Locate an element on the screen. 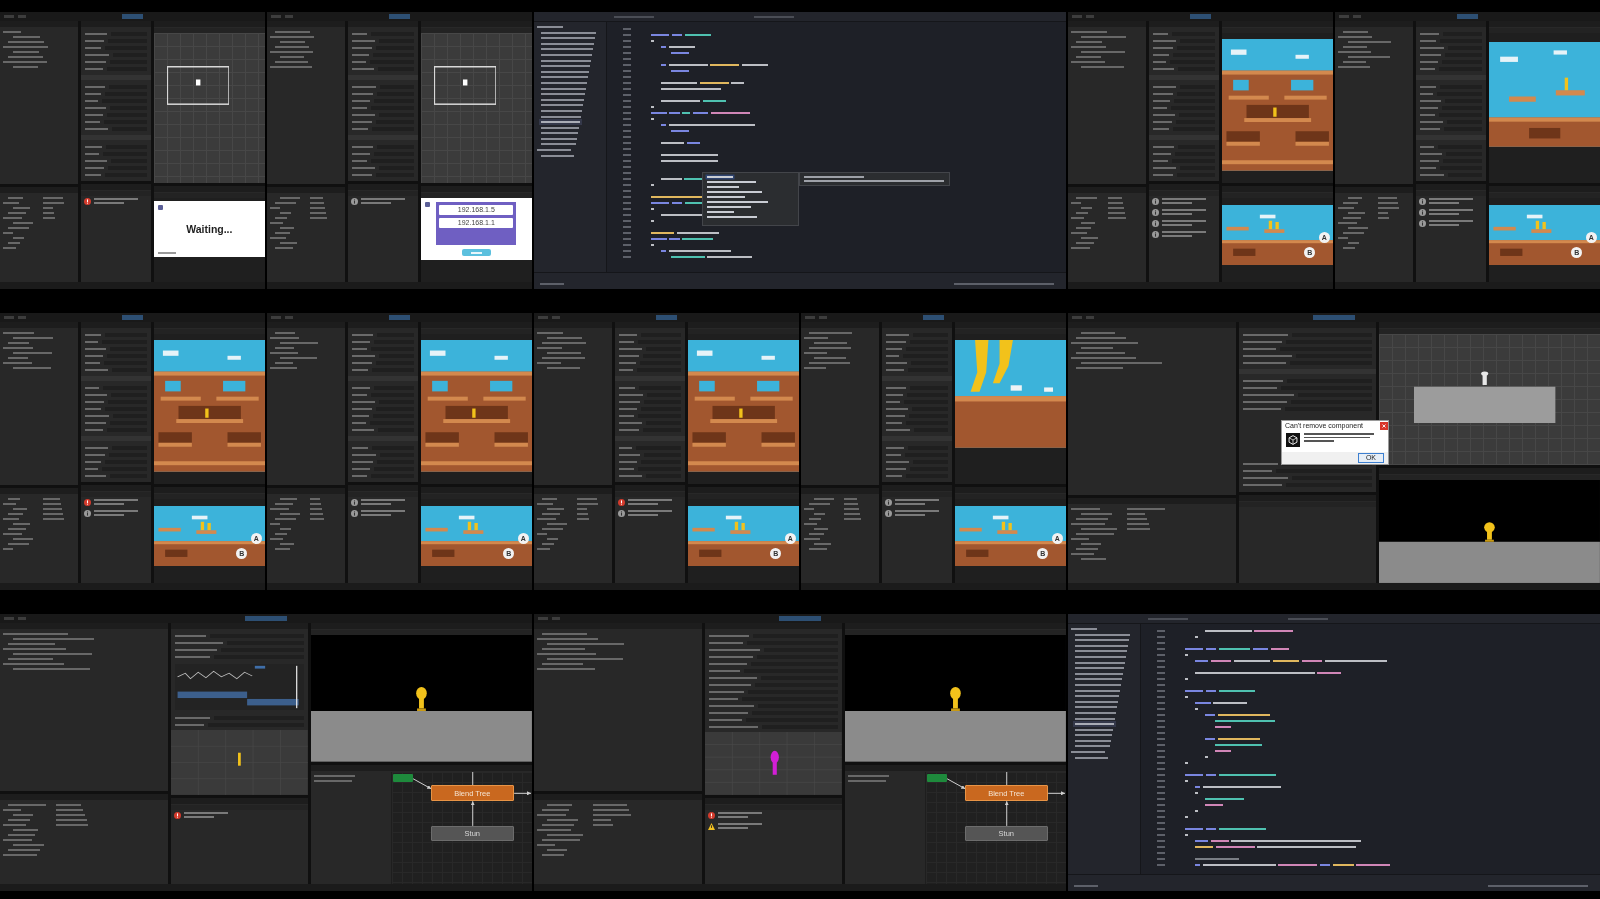 This screenshot has width=1600, height=899. autocomplete-popup is located at coordinates (750, 199).